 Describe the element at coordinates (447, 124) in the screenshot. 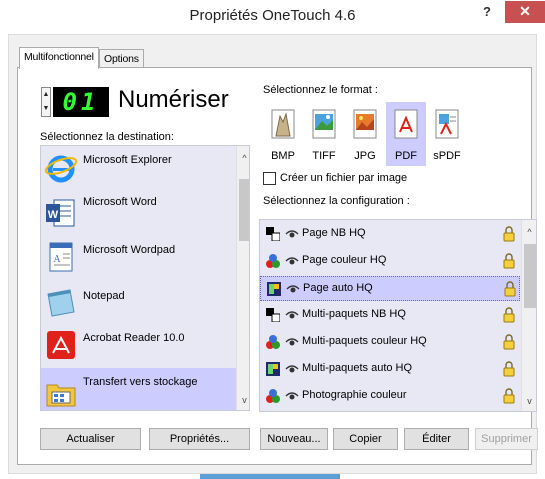

I see `spdf-file-icon` at that location.